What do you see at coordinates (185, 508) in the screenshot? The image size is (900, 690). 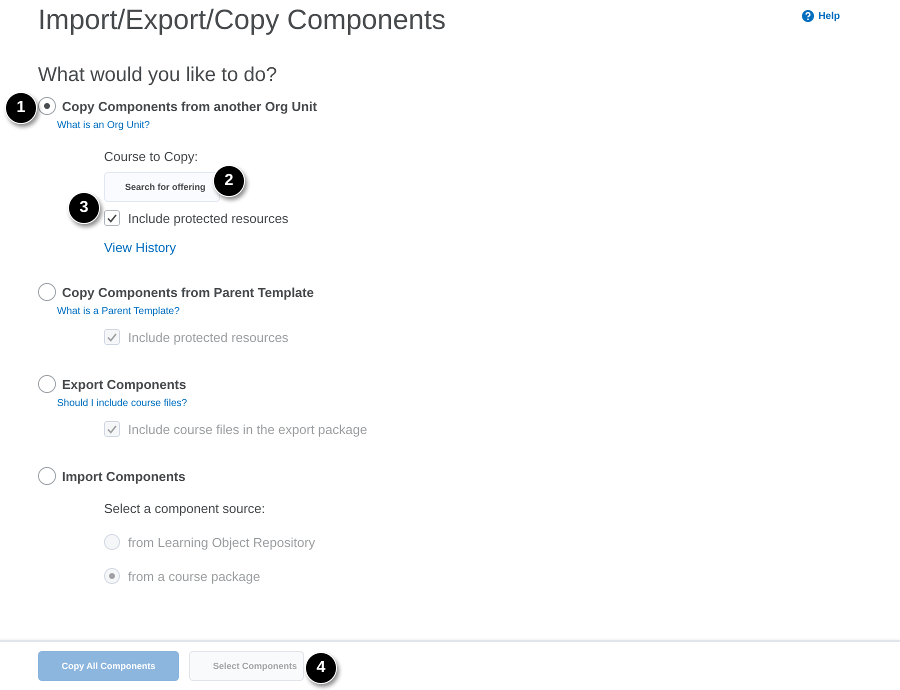 I see `field-label: Select a component source:` at bounding box center [185, 508].